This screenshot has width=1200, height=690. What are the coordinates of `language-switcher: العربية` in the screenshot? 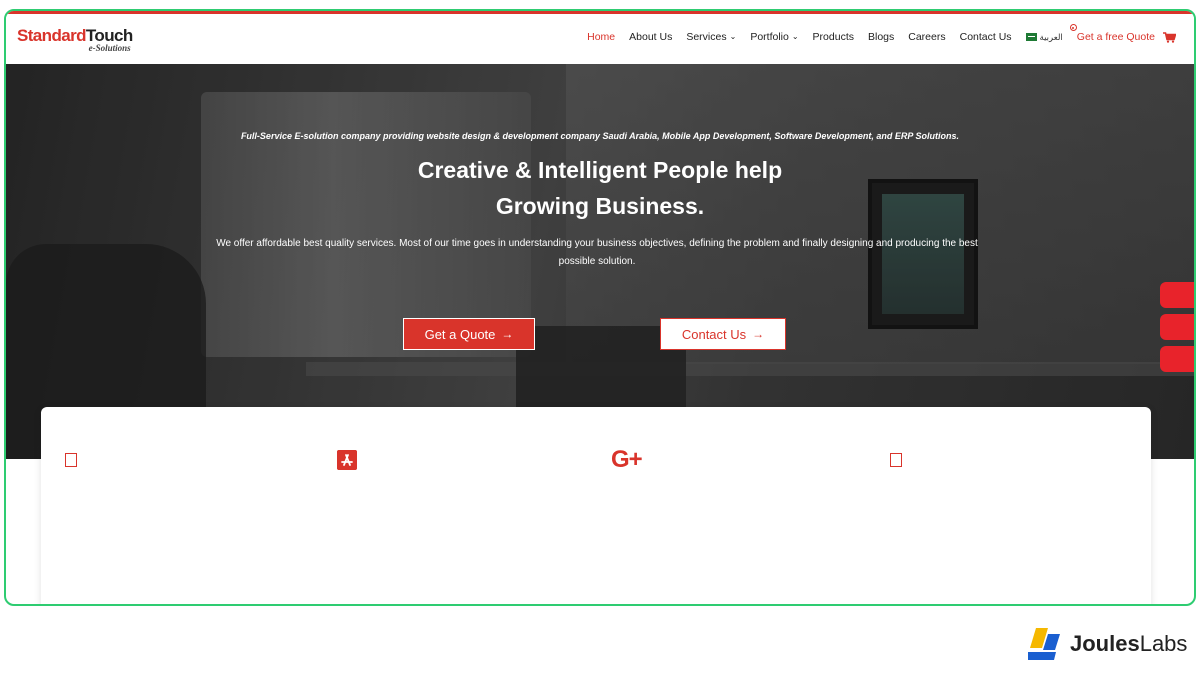 It's located at (1044, 37).